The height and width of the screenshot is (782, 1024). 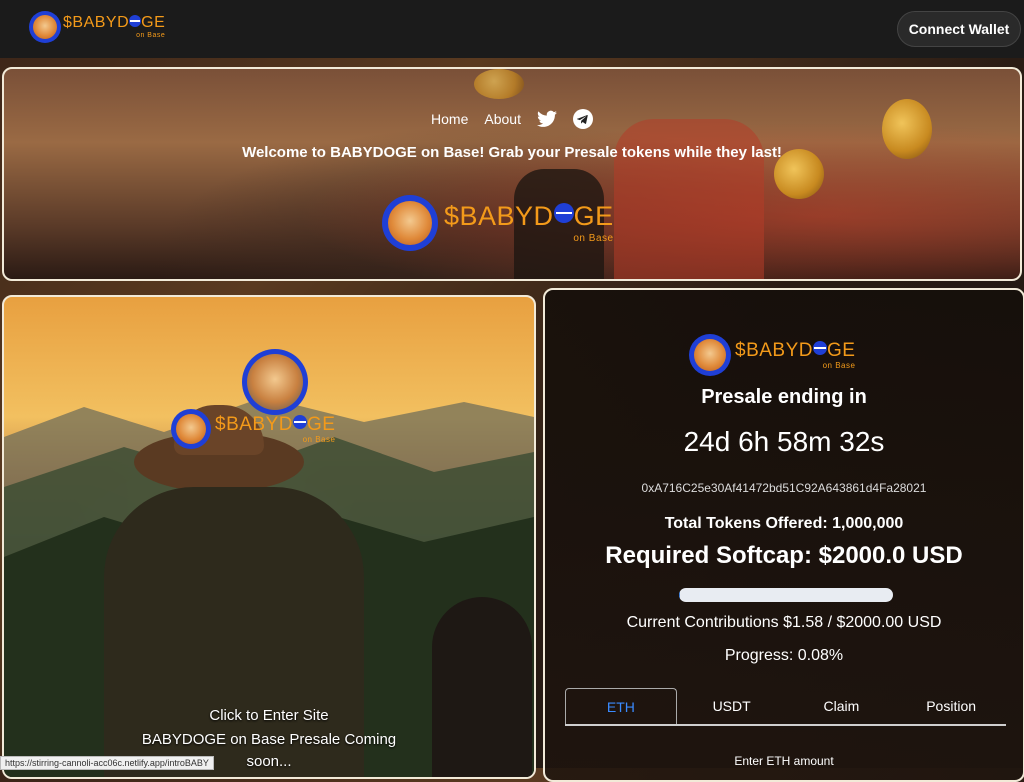 I want to click on click-to-enter-text: Click to Enter Site, so click(x=269, y=715).